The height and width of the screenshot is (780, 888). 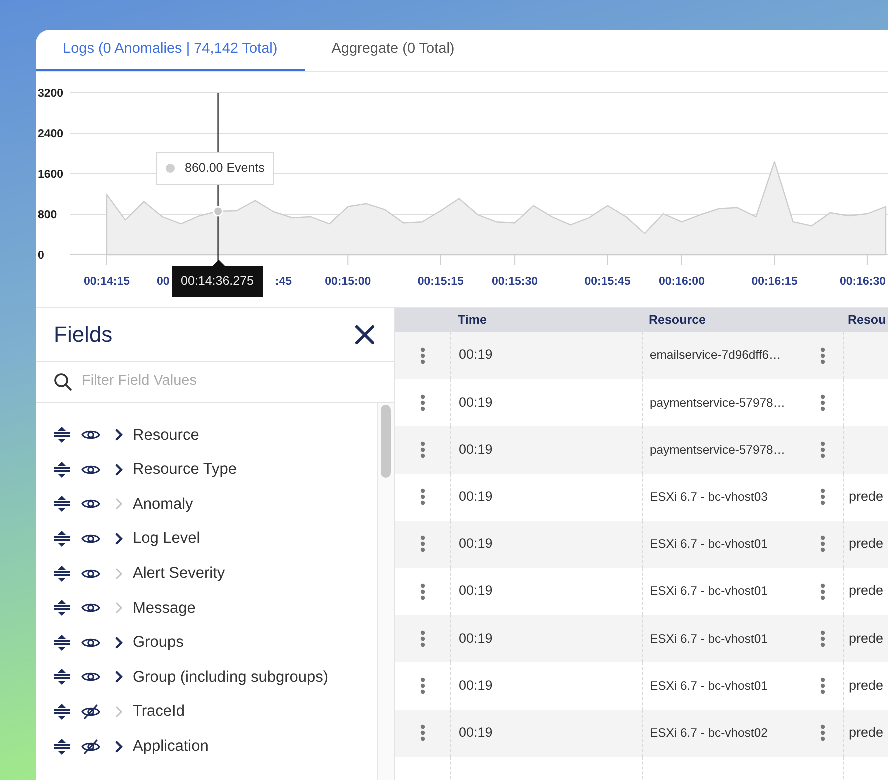 What do you see at coordinates (393, 50) in the screenshot?
I see `tab: Aggregate (0 Total)` at bounding box center [393, 50].